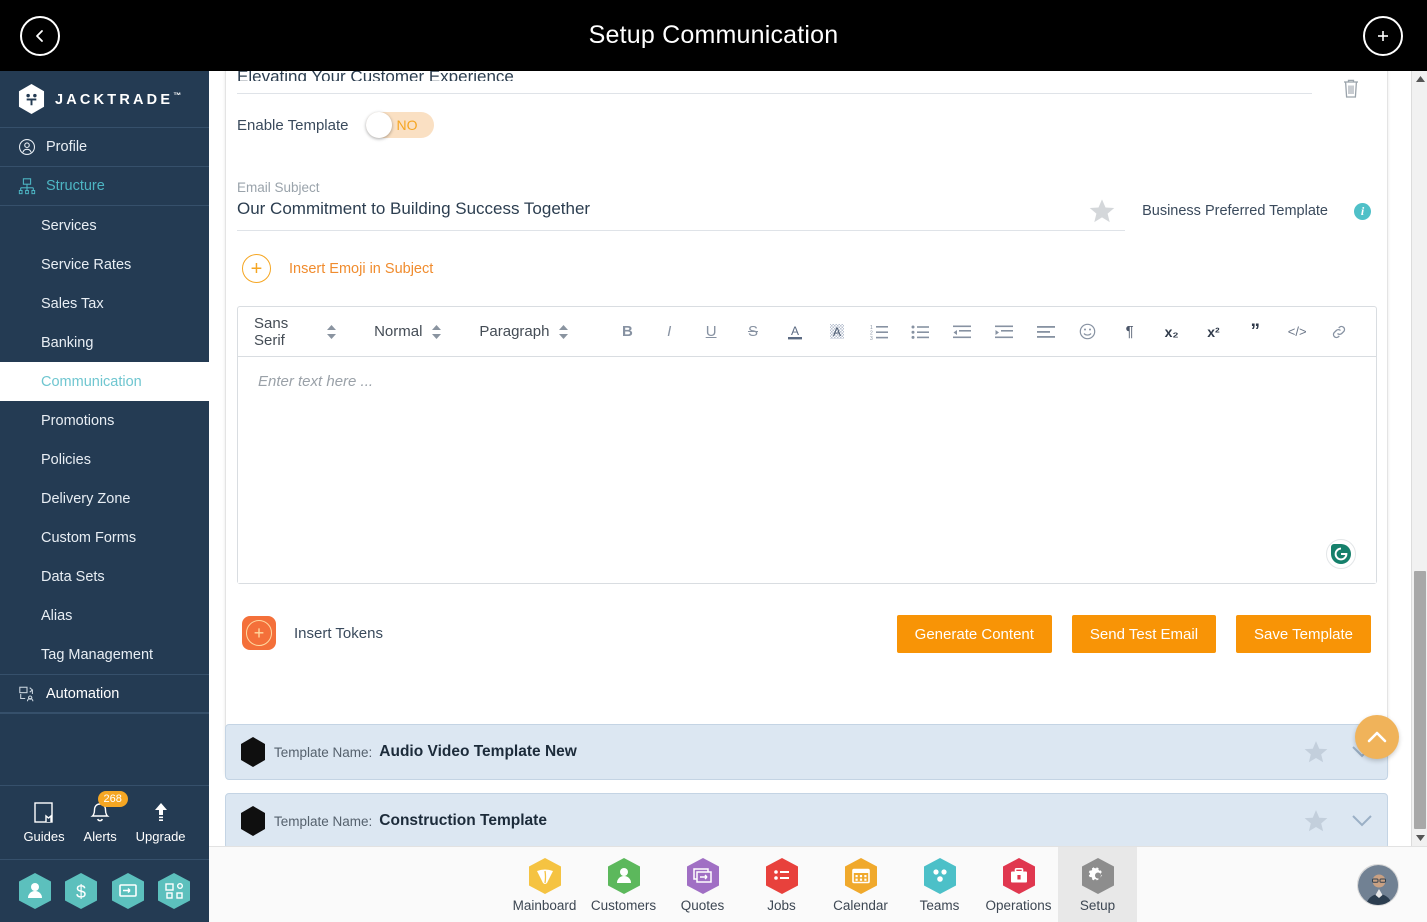  I want to click on indent-icon, so click(1004, 331).